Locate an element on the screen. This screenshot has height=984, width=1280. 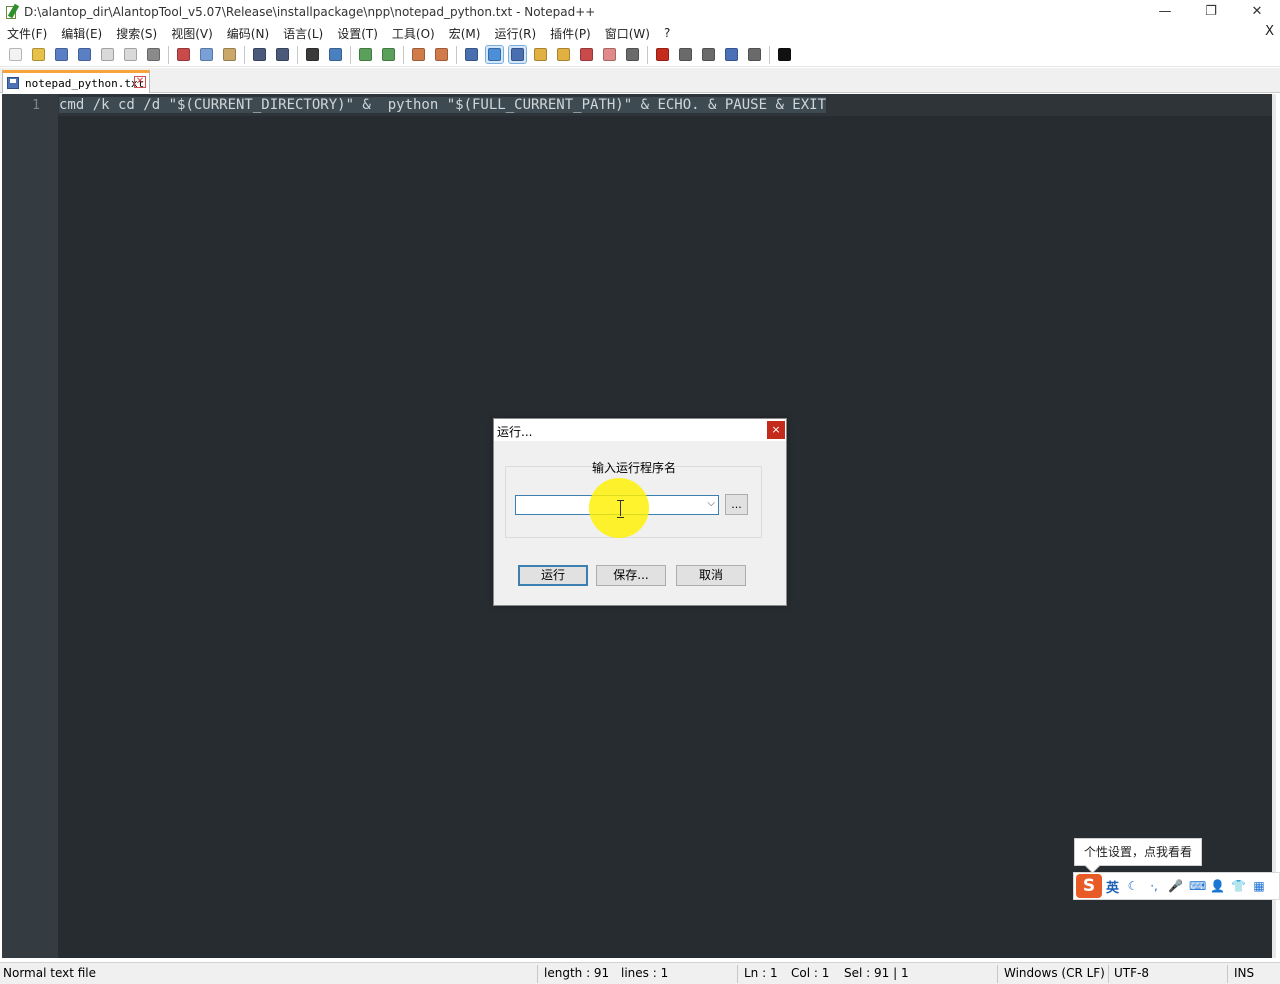
microphone-icon: 🎤 is located at coordinates (1175, 886).